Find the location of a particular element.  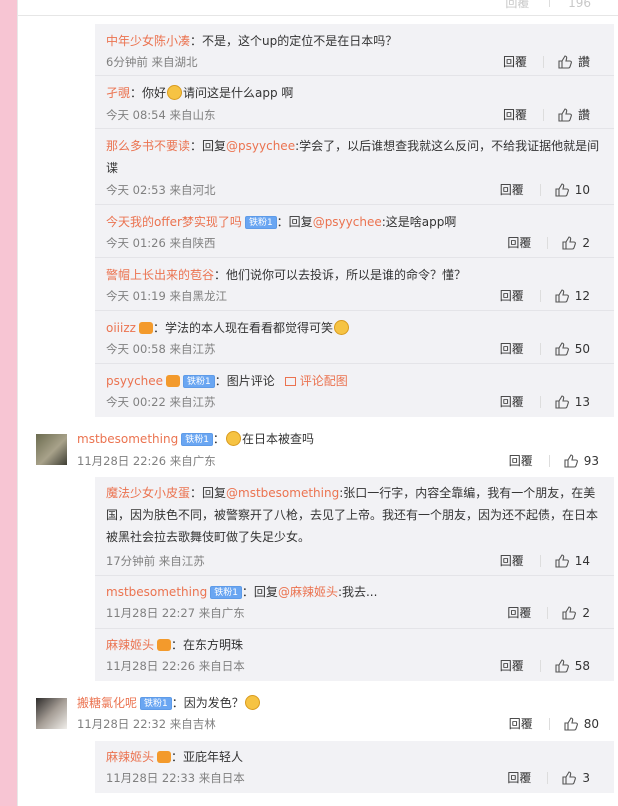

reply-text: ：亚庇年轻人 is located at coordinates (207, 757).